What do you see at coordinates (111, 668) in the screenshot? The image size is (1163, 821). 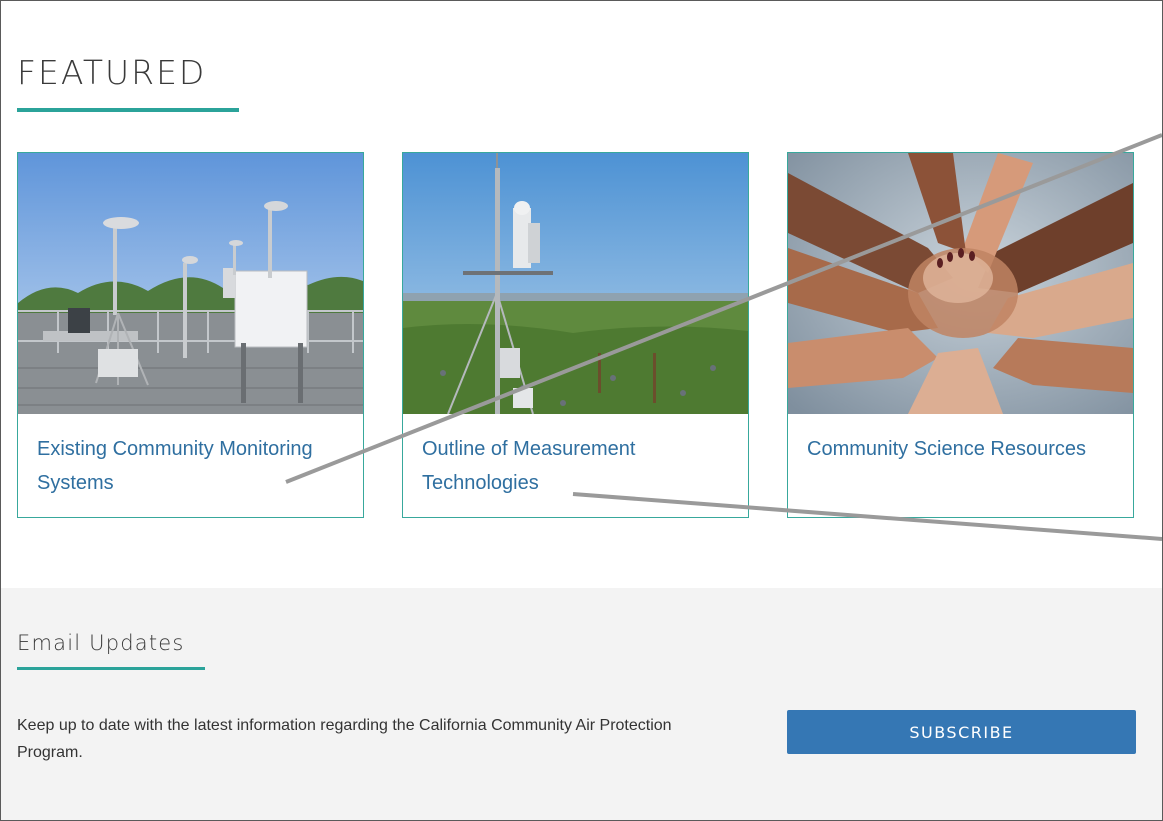 I see `email-updates-underline` at bounding box center [111, 668].